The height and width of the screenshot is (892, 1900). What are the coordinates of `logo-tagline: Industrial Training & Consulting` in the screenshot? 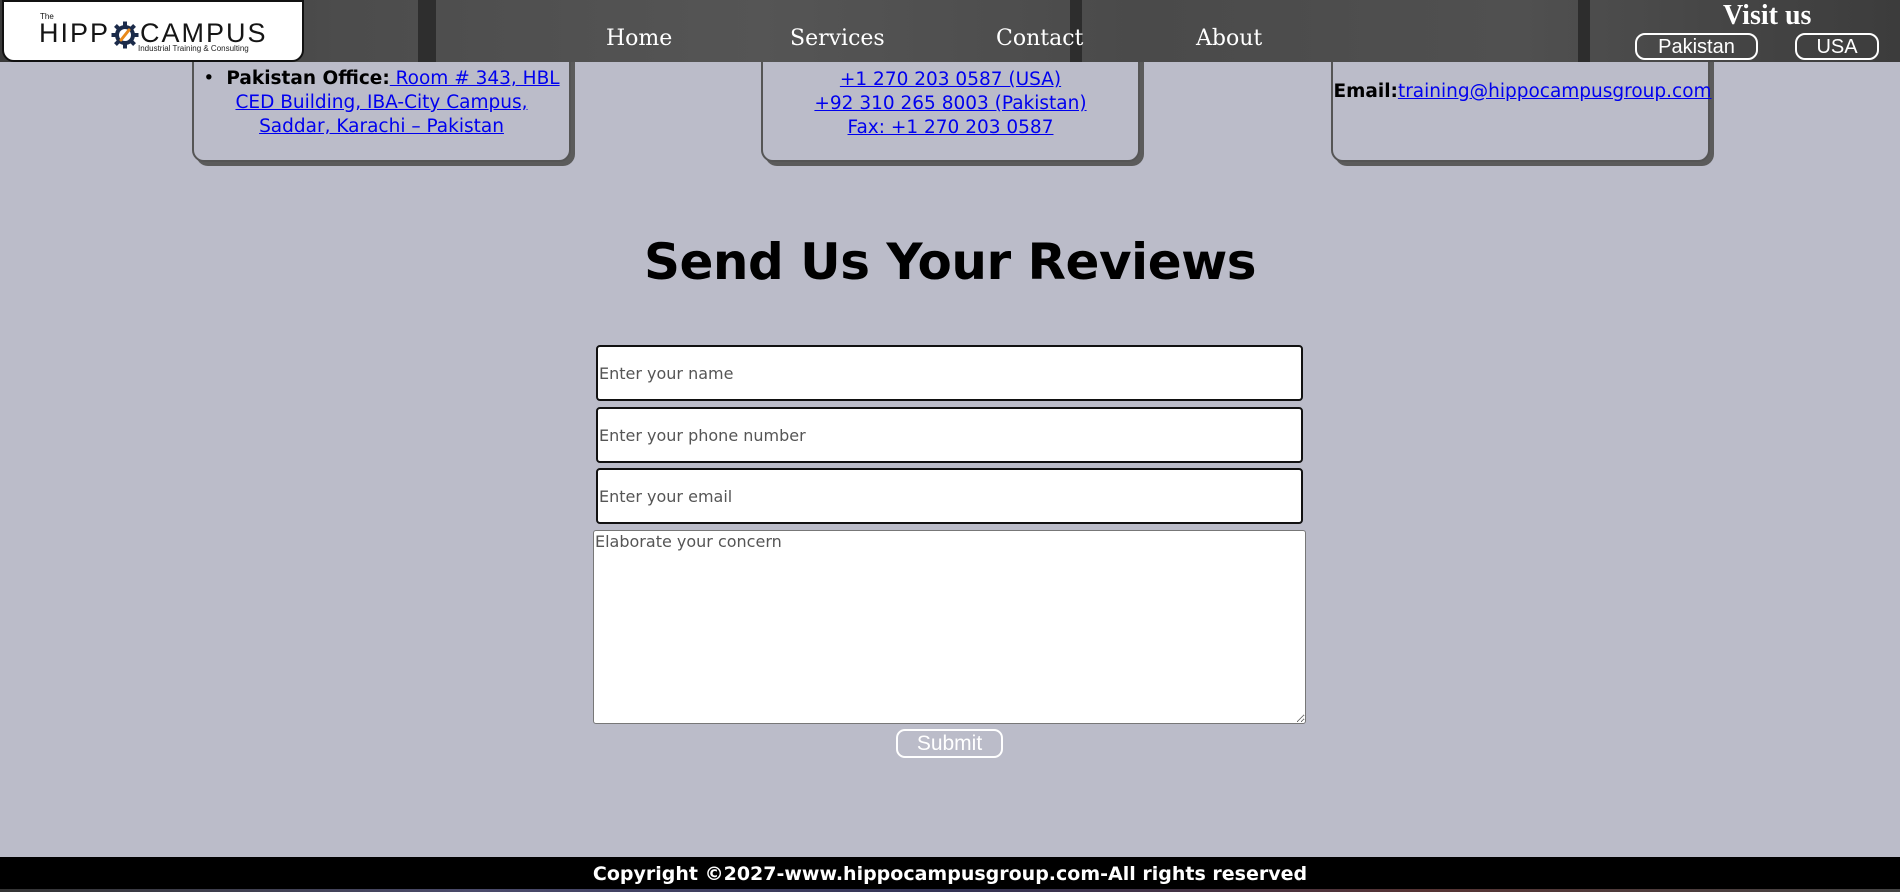 It's located at (193, 48).